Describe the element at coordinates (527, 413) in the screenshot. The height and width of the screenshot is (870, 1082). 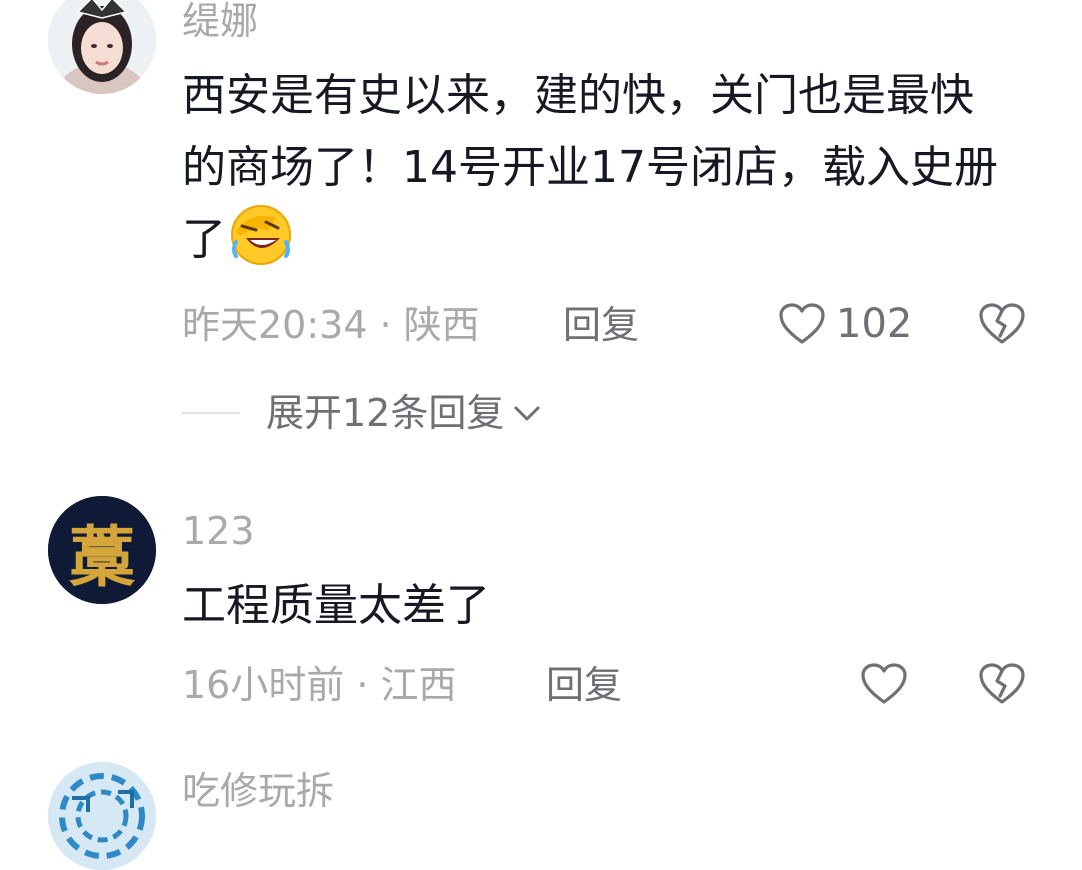
I see `chevron-down-icon` at that location.